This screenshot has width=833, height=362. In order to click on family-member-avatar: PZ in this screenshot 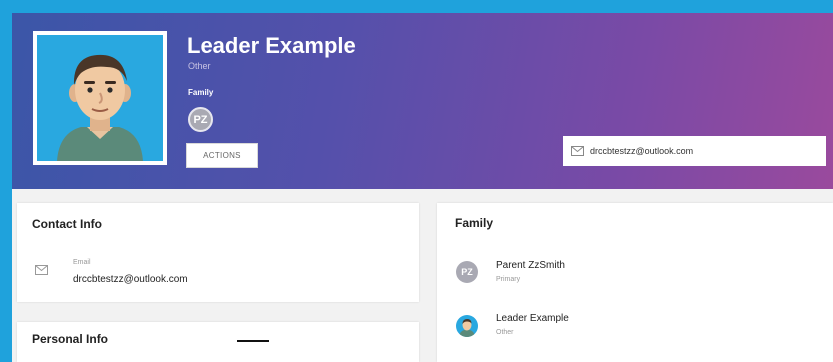, I will do `click(467, 272)`.